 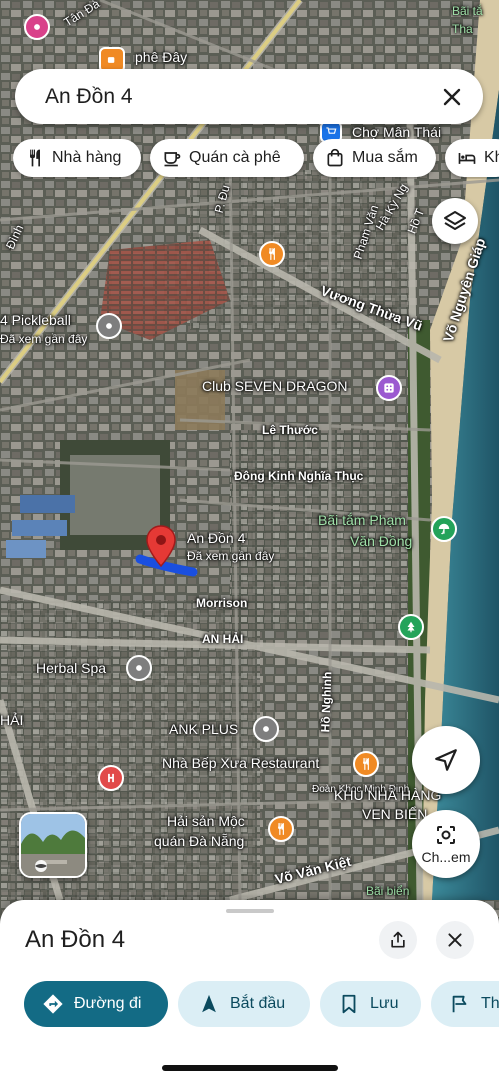 I want to click on action-label: Th, so click(x=490, y=1003).